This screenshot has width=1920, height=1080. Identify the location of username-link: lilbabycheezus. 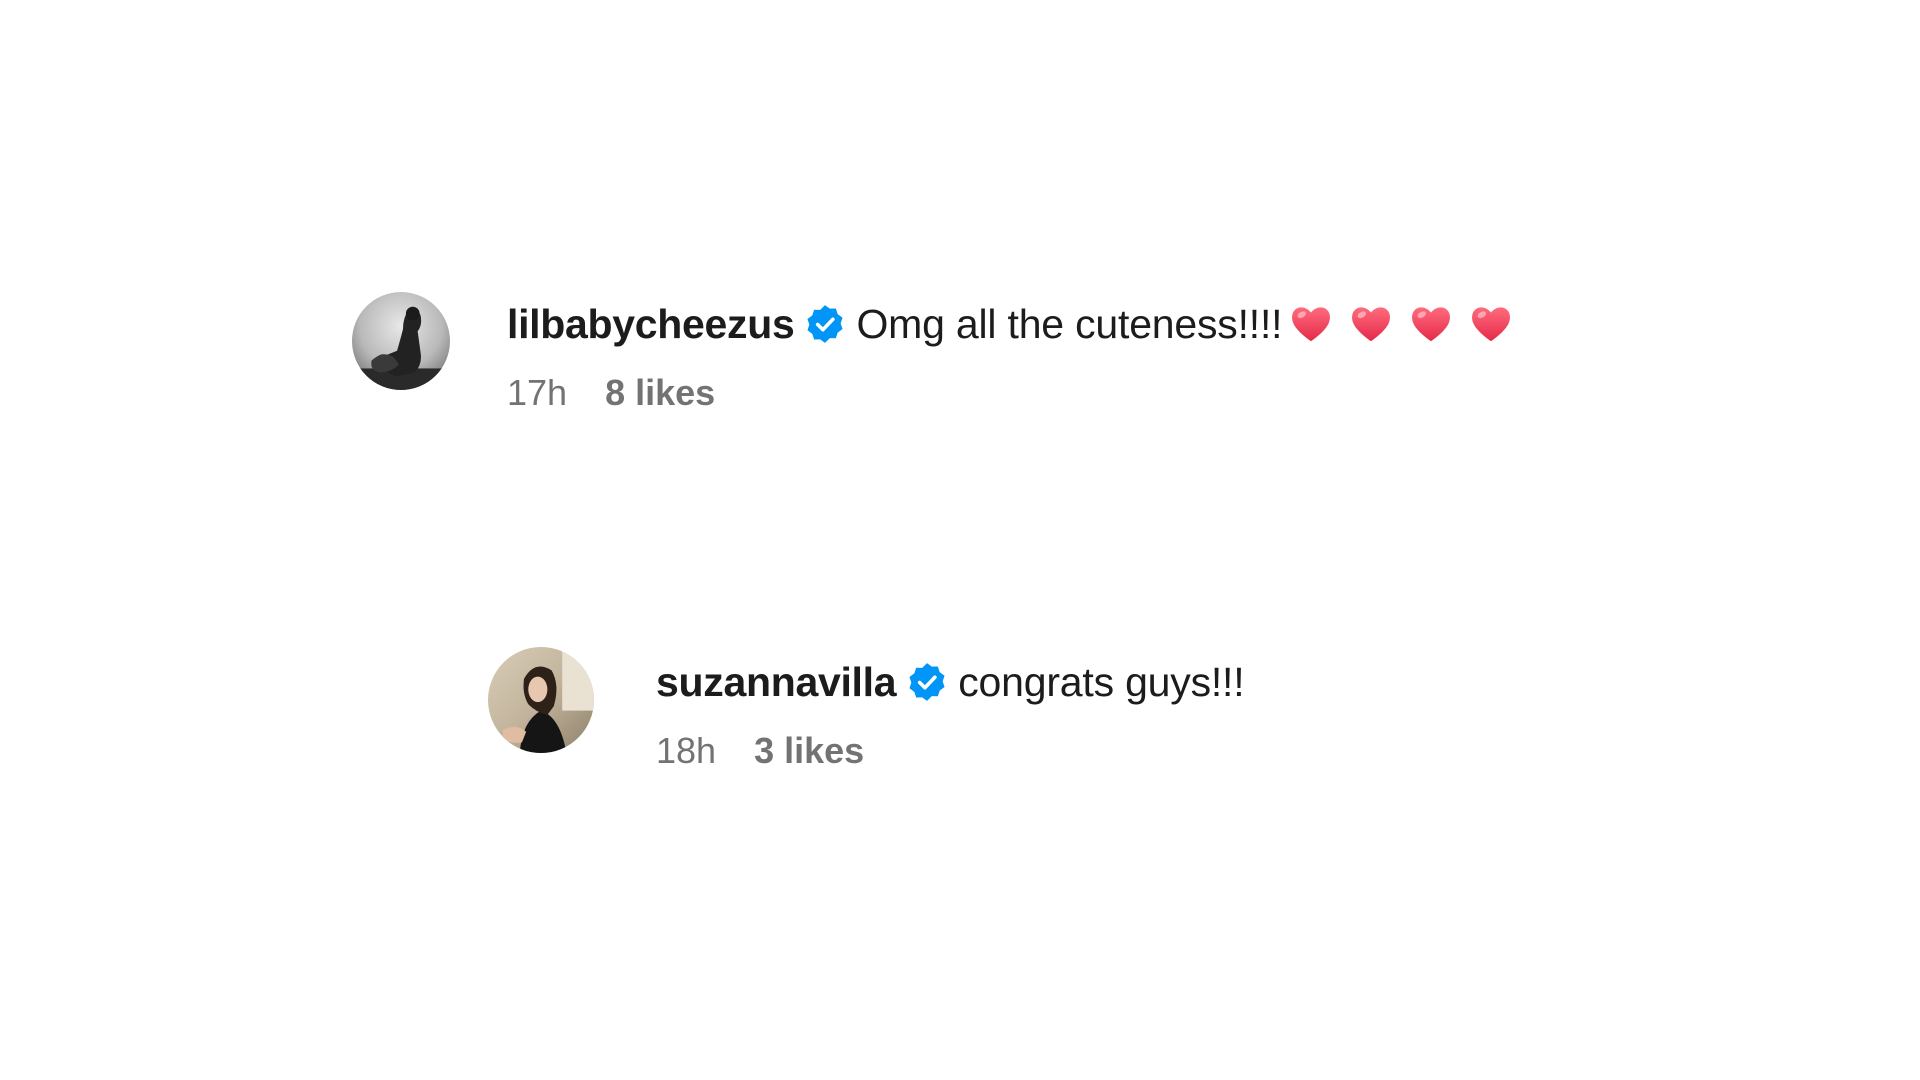
(651, 324).